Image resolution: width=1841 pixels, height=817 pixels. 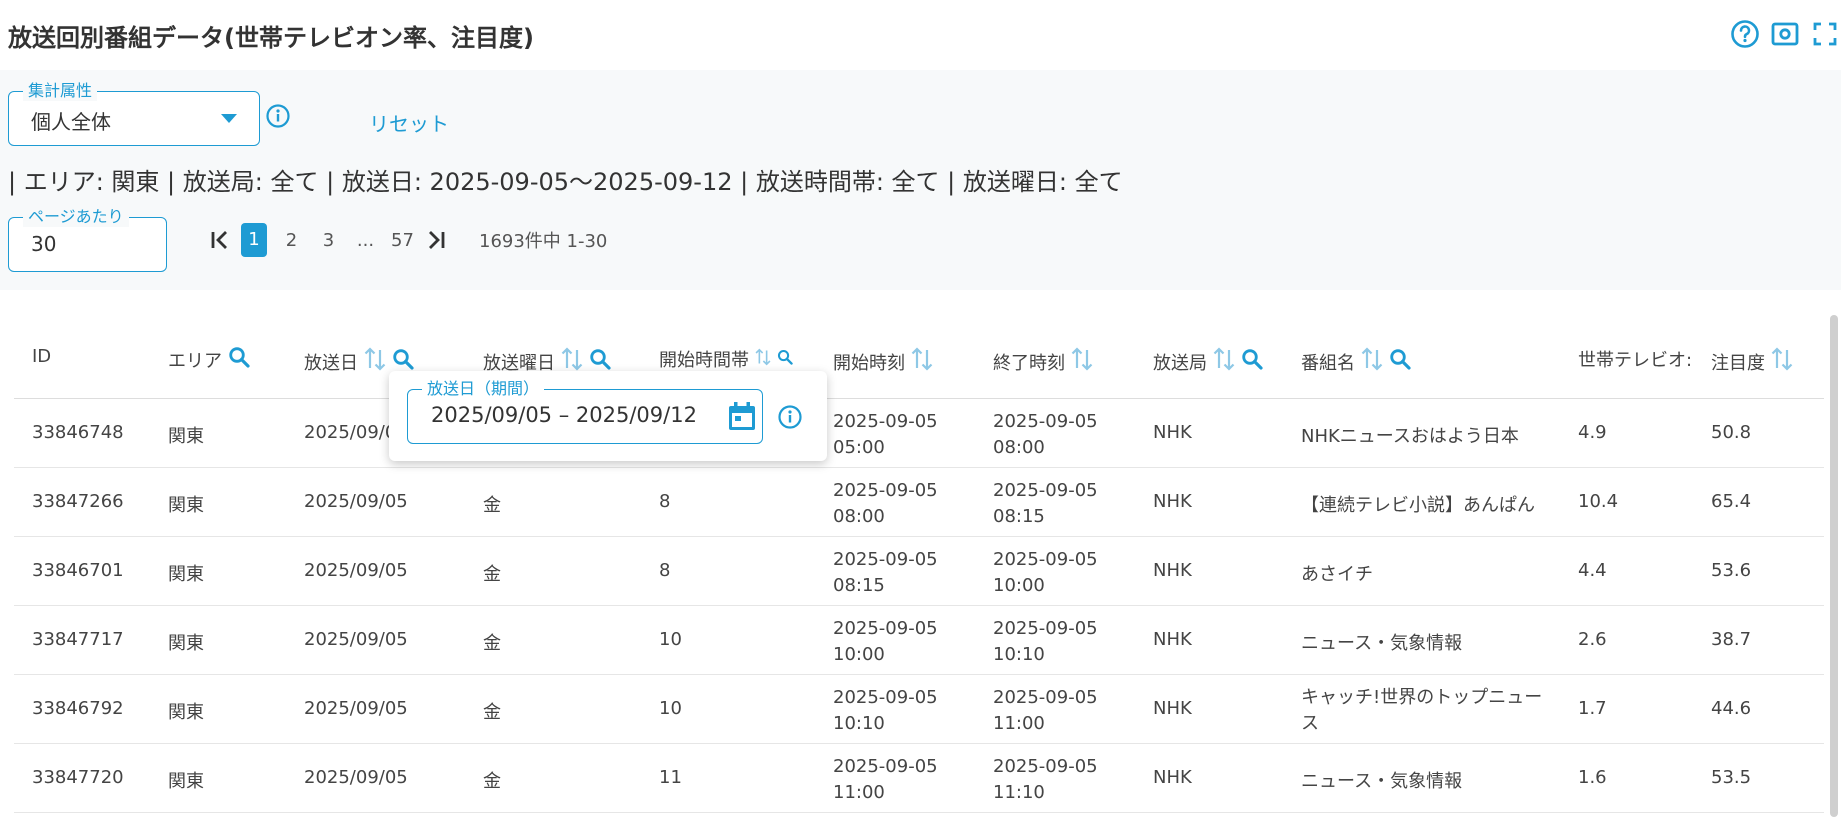 I want to click on cell-start-time: 2025-09-05 08:15, so click(x=885, y=573).